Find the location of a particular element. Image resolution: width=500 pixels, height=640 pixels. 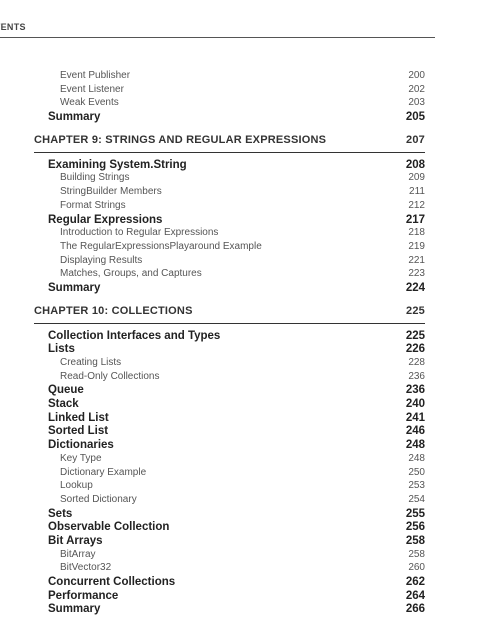

toc-subsection-row: Introduction to Regular Expressions 218 is located at coordinates (229, 234).